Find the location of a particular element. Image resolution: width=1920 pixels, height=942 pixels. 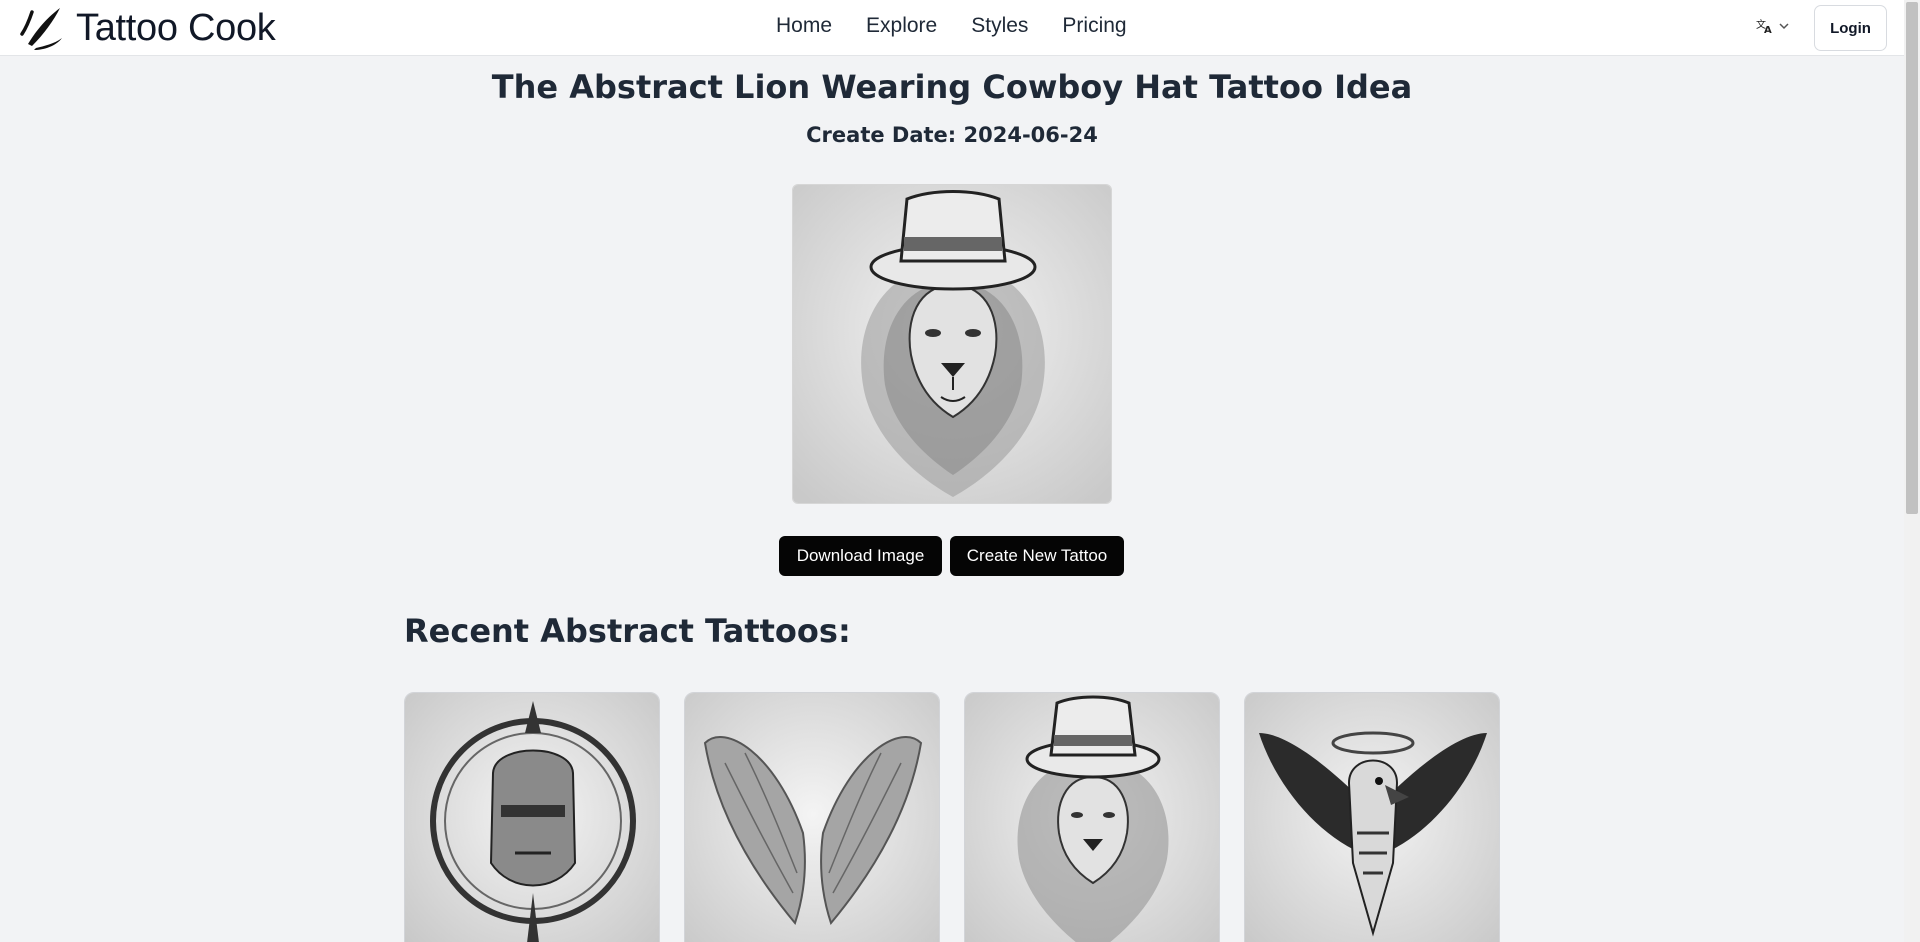

main-nav: Home Explore Styles Pricing is located at coordinates (968, 26).